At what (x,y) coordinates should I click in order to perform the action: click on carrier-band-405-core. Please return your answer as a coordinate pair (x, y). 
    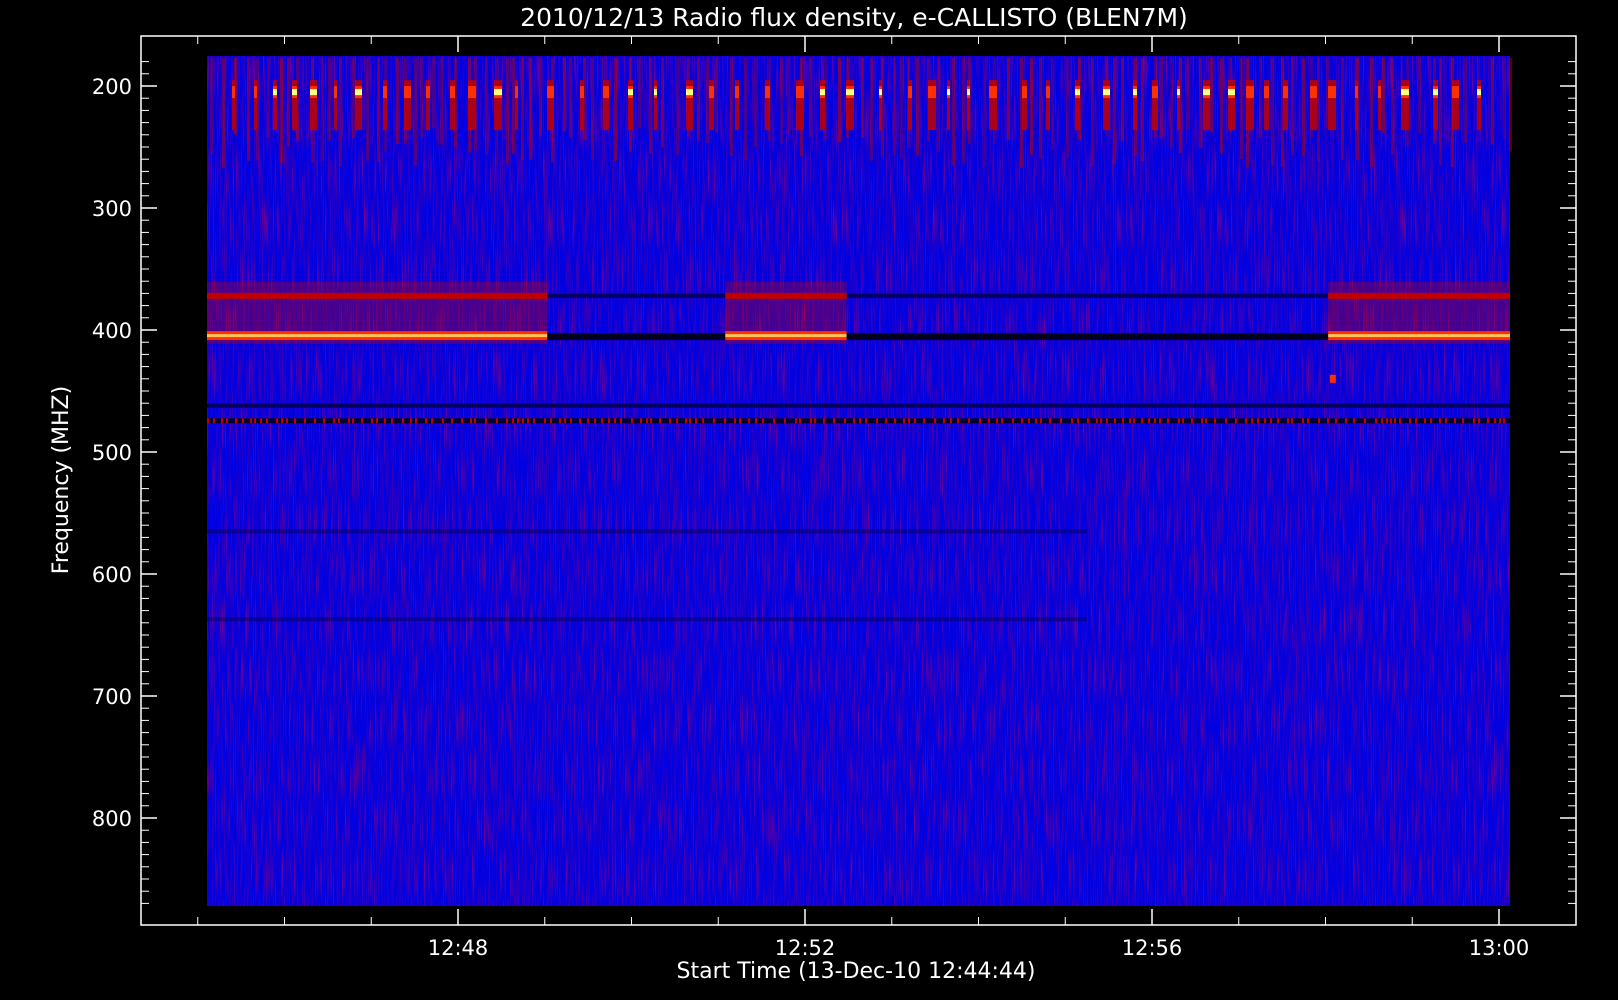
    Looking at the image, I should click on (377, 336).